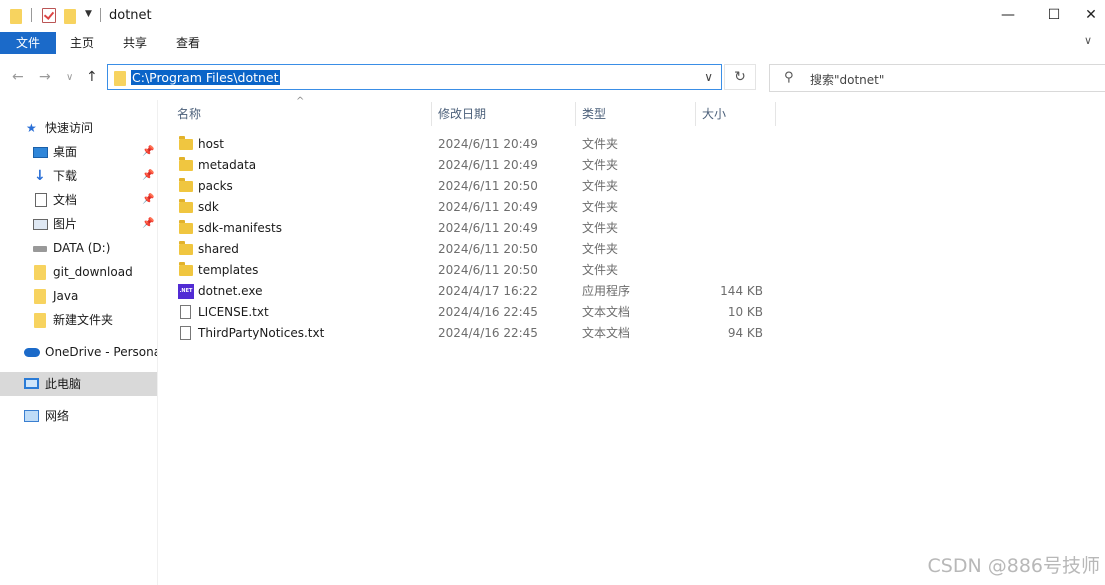 Image resolution: width=1105 pixels, height=585 pixels. What do you see at coordinates (78, 384) in the screenshot?
I see `nav-item-this-pc: 此电脑` at bounding box center [78, 384].